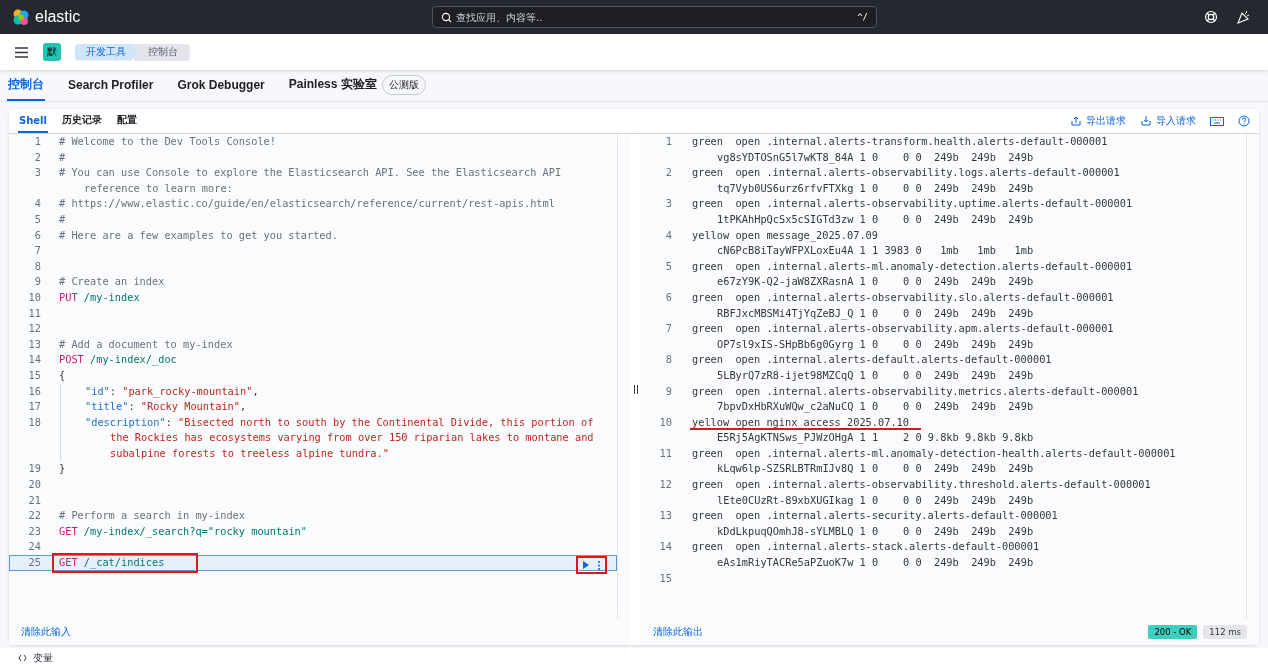 The image size is (1268, 664). What do you see at coordinates (586, 565) in the screenshot?
I see `play-icon` at bounding box center [586, 565].